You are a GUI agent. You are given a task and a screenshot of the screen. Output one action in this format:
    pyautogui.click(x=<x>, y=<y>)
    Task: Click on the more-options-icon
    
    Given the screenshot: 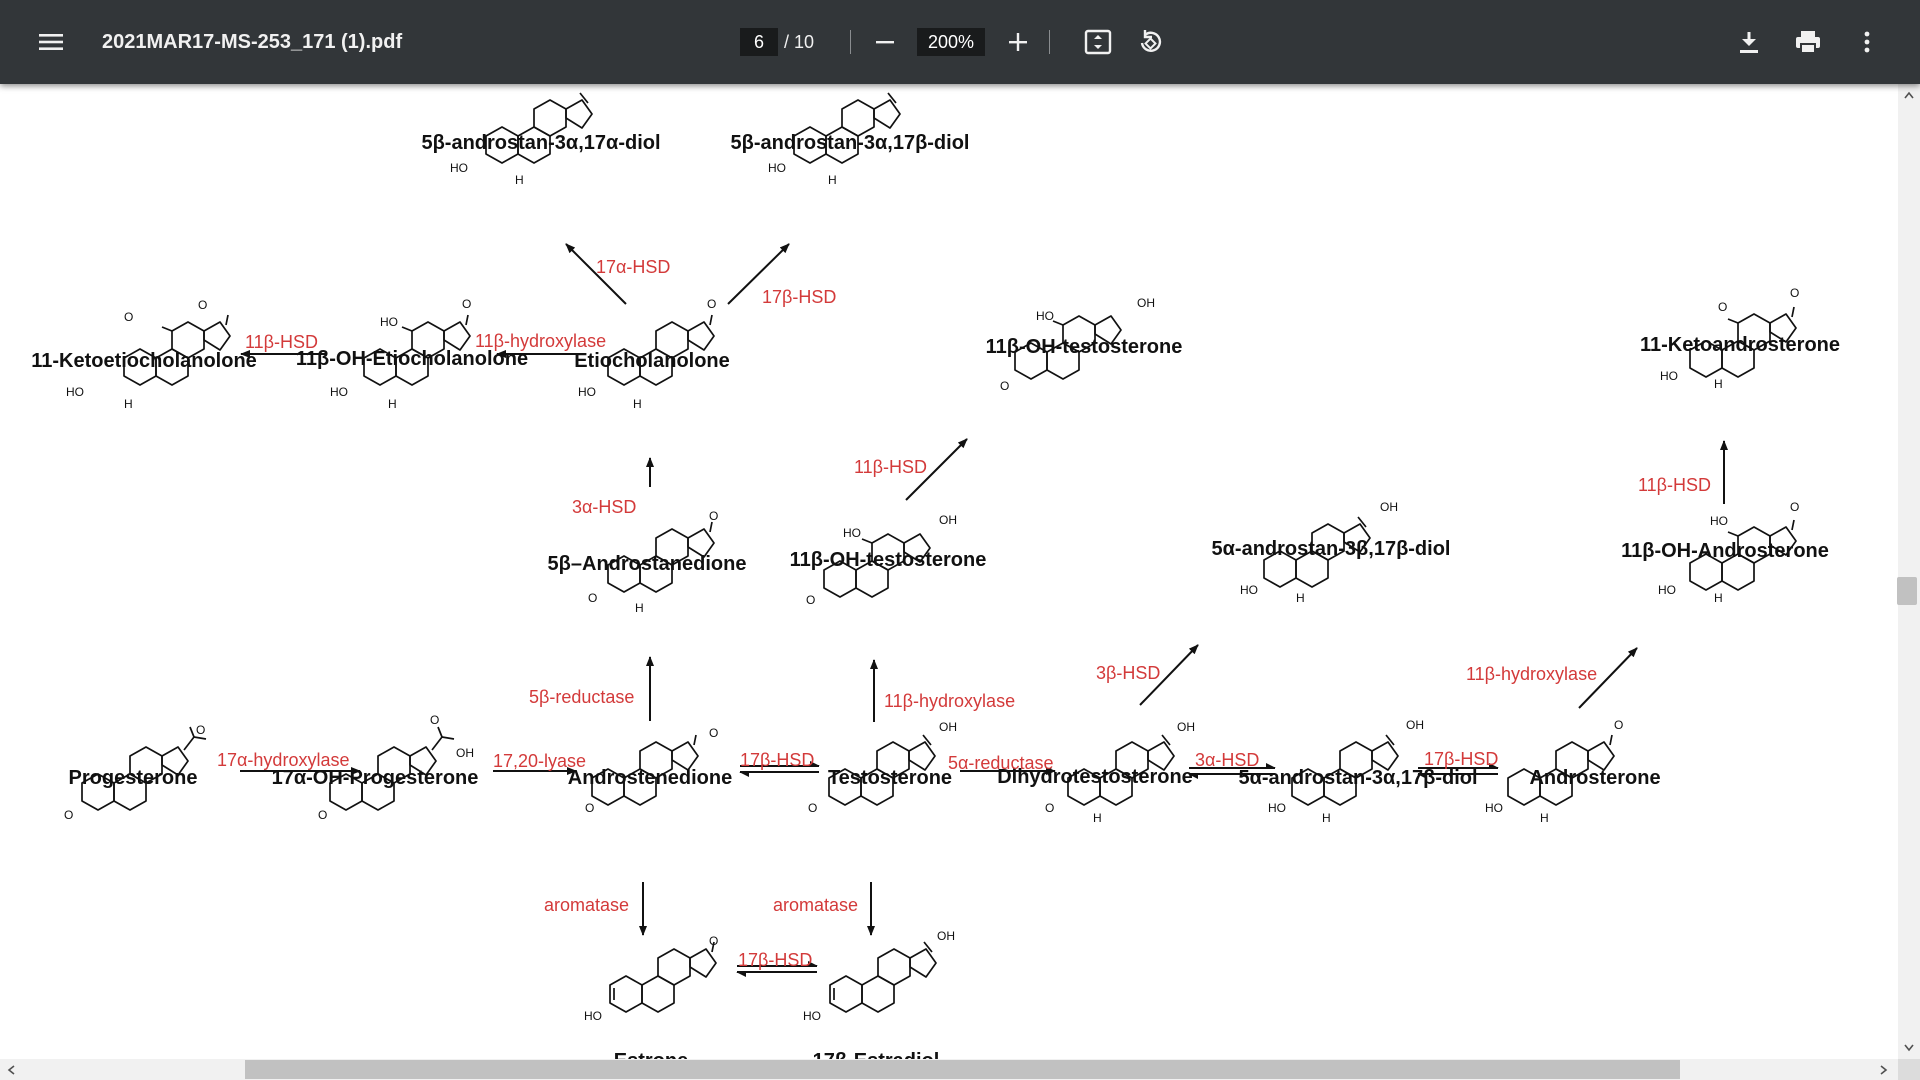 What is the action you would take?
    pyautogui.click(x=1867, y=42)
    